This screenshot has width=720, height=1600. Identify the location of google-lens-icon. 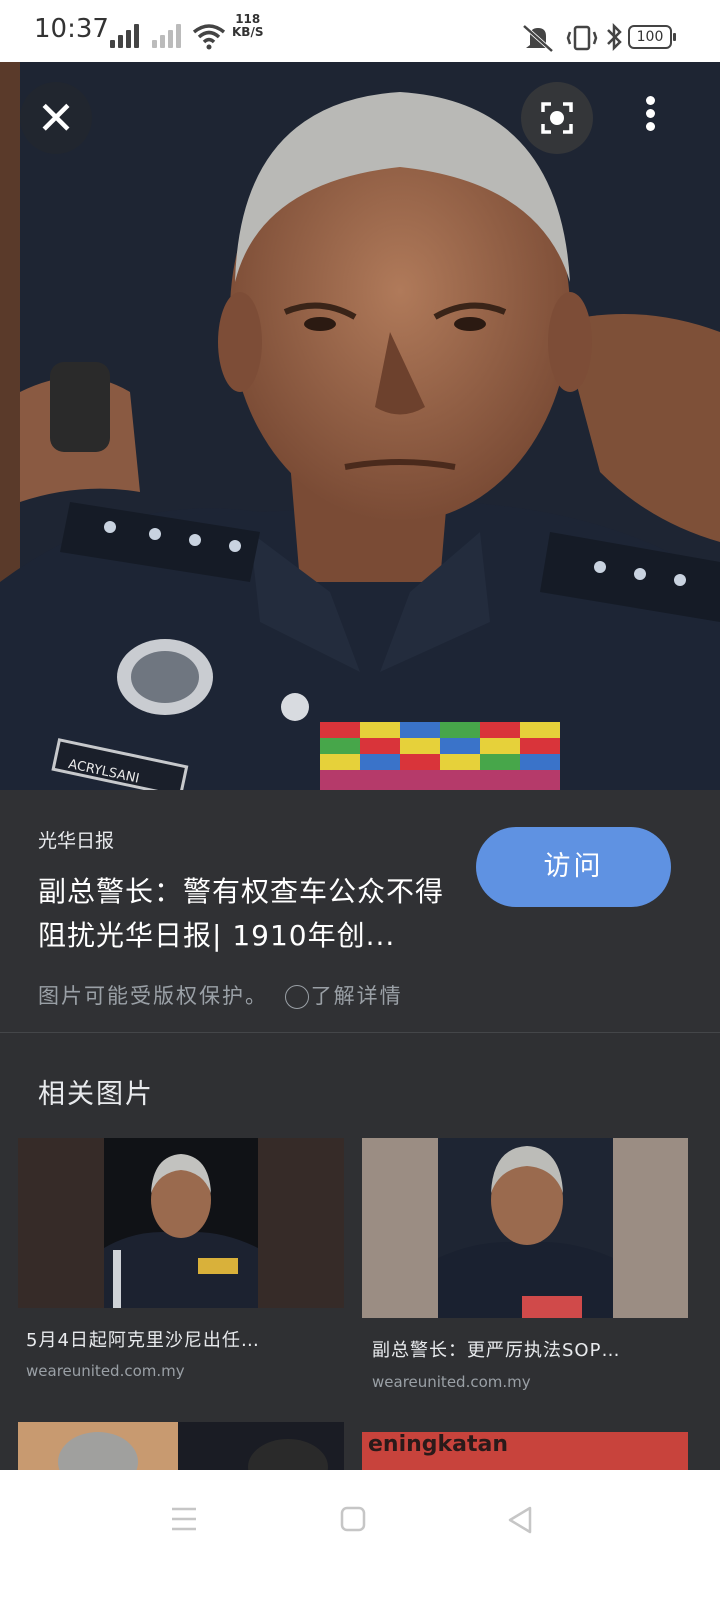
(557, 118).